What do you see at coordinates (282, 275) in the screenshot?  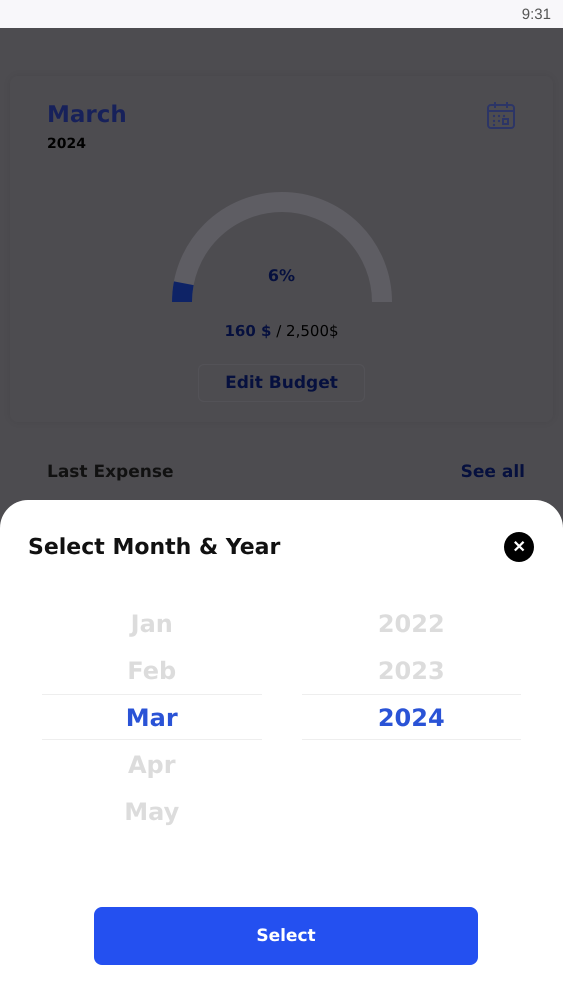 I see `percent-label: 6%` at bounding box center [282, 275].